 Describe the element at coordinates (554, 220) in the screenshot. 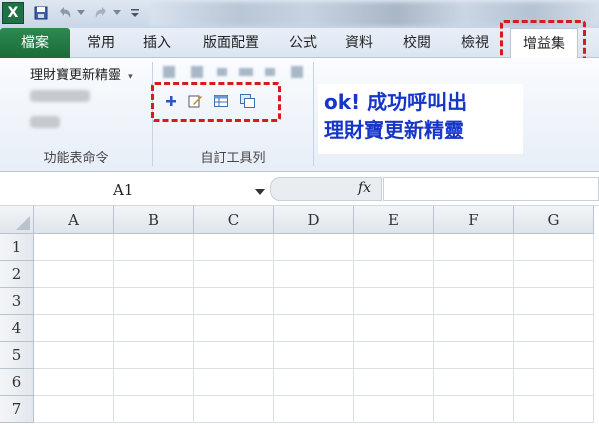

I see `column-header: G` at that location.